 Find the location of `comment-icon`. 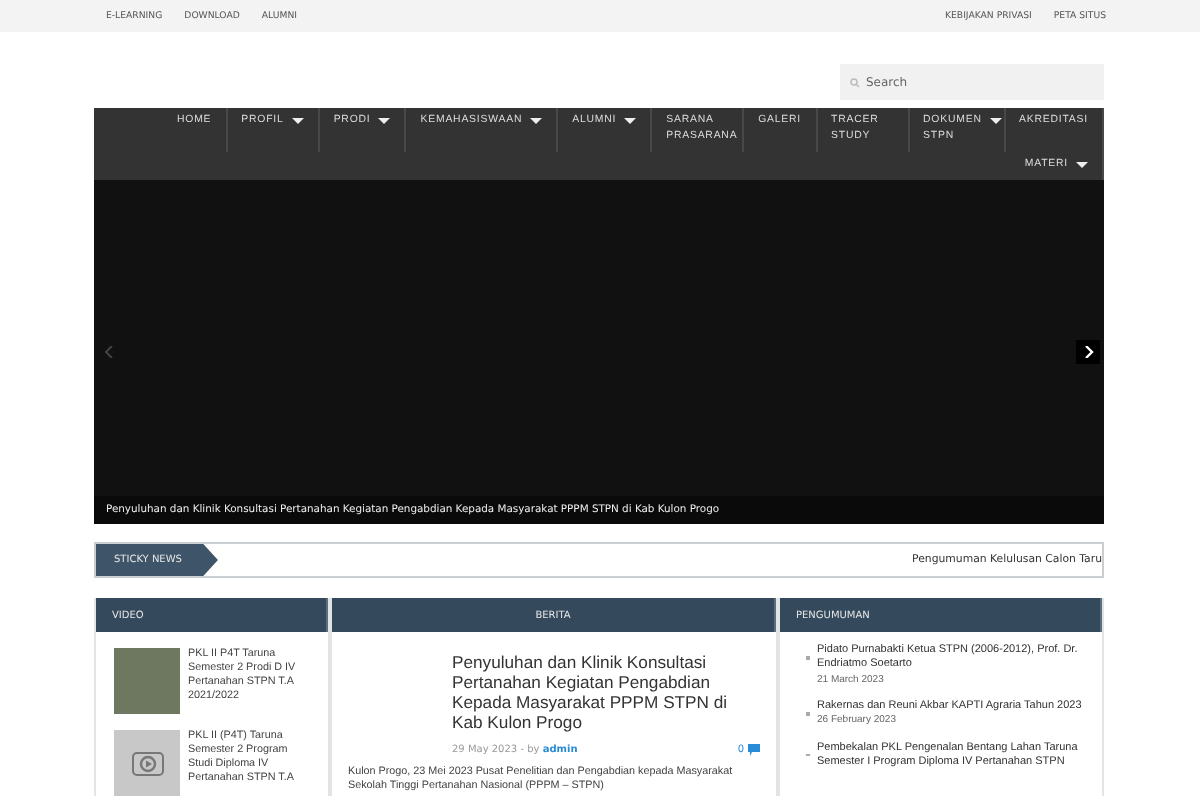

comment-icon is located at coordinates (754, 750).